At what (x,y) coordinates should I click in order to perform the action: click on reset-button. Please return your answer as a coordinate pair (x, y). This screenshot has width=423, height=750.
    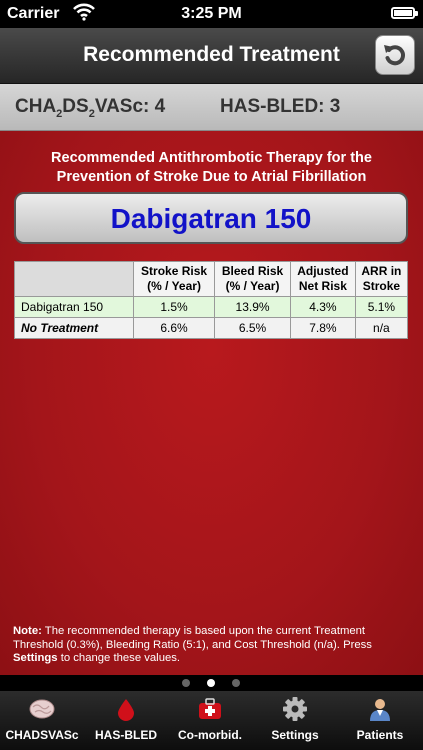
    Looking at the image, I should click on (395, 55).